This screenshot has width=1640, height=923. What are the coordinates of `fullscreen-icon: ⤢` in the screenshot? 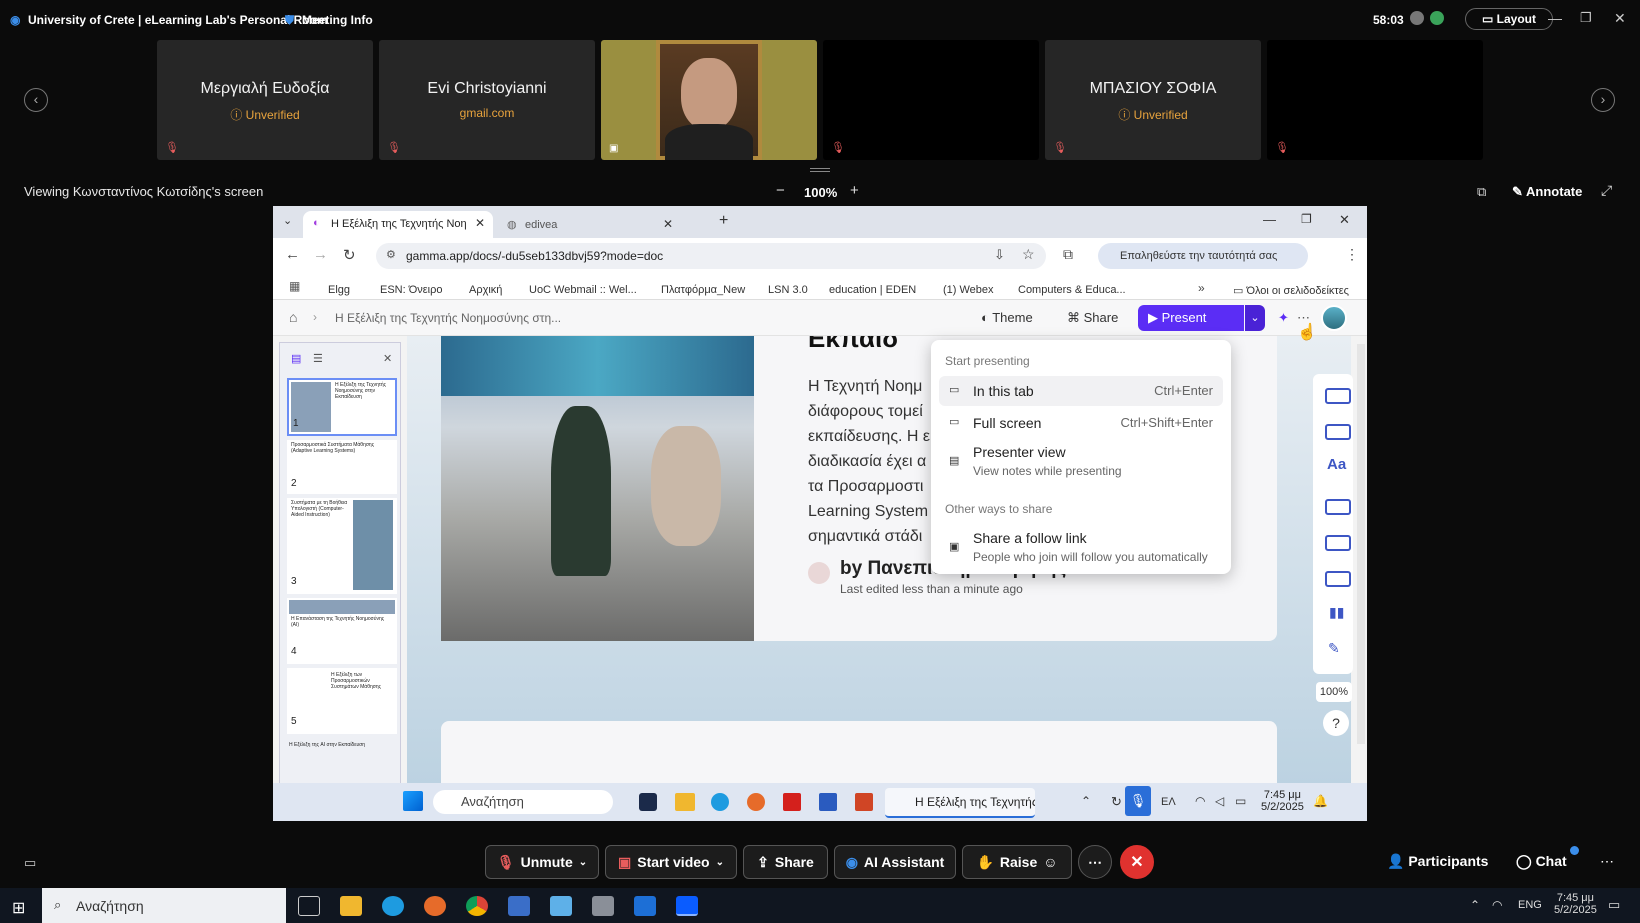 It's located at (1606, 190).